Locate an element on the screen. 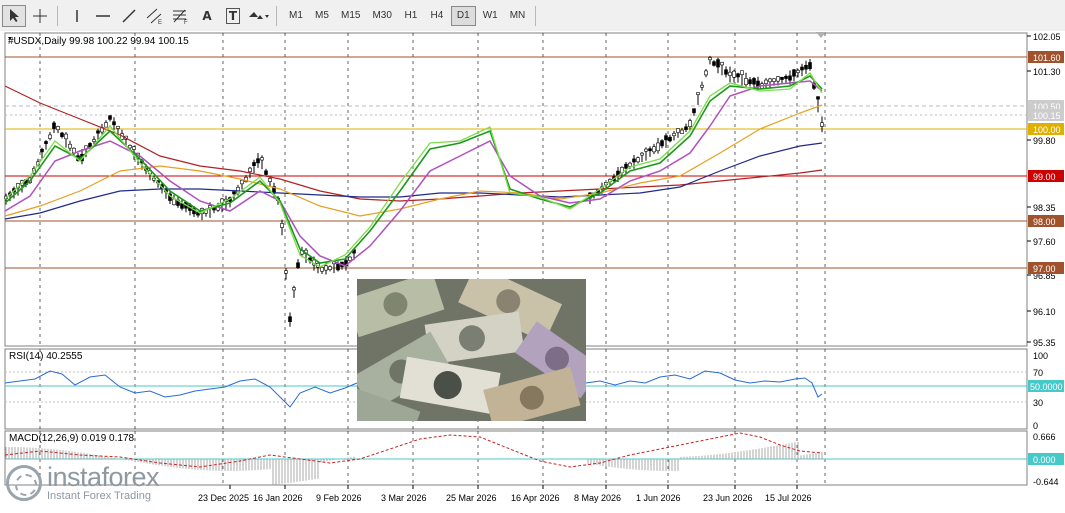 This screenshot has width=1065, height=513. instaforex-logo: instaforex Instant Forex Trading is located at coordinates (83, 482).